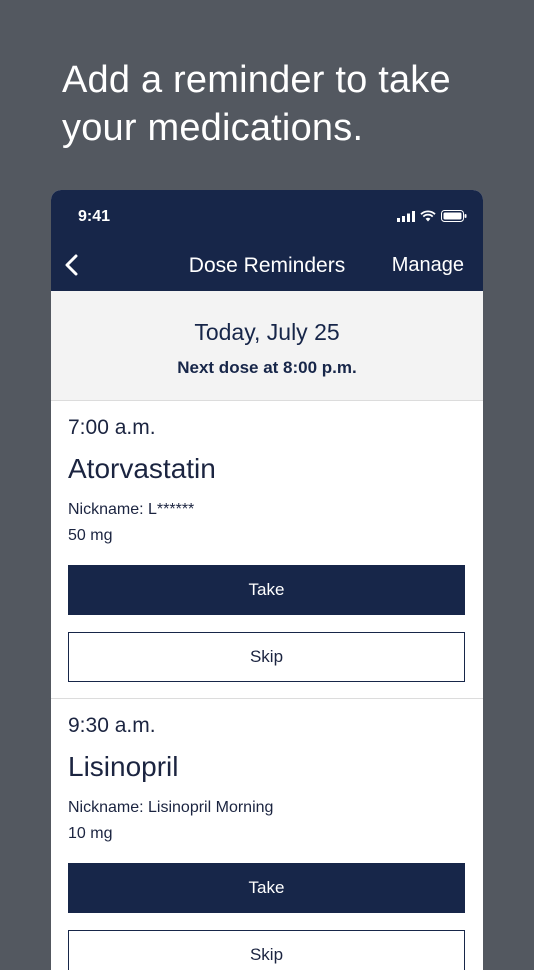  What do you see at coordinates (267, 265) in the screenshot?
I see `nav-bar: Dose Reminders Manage` at bounding box center [267, 265].